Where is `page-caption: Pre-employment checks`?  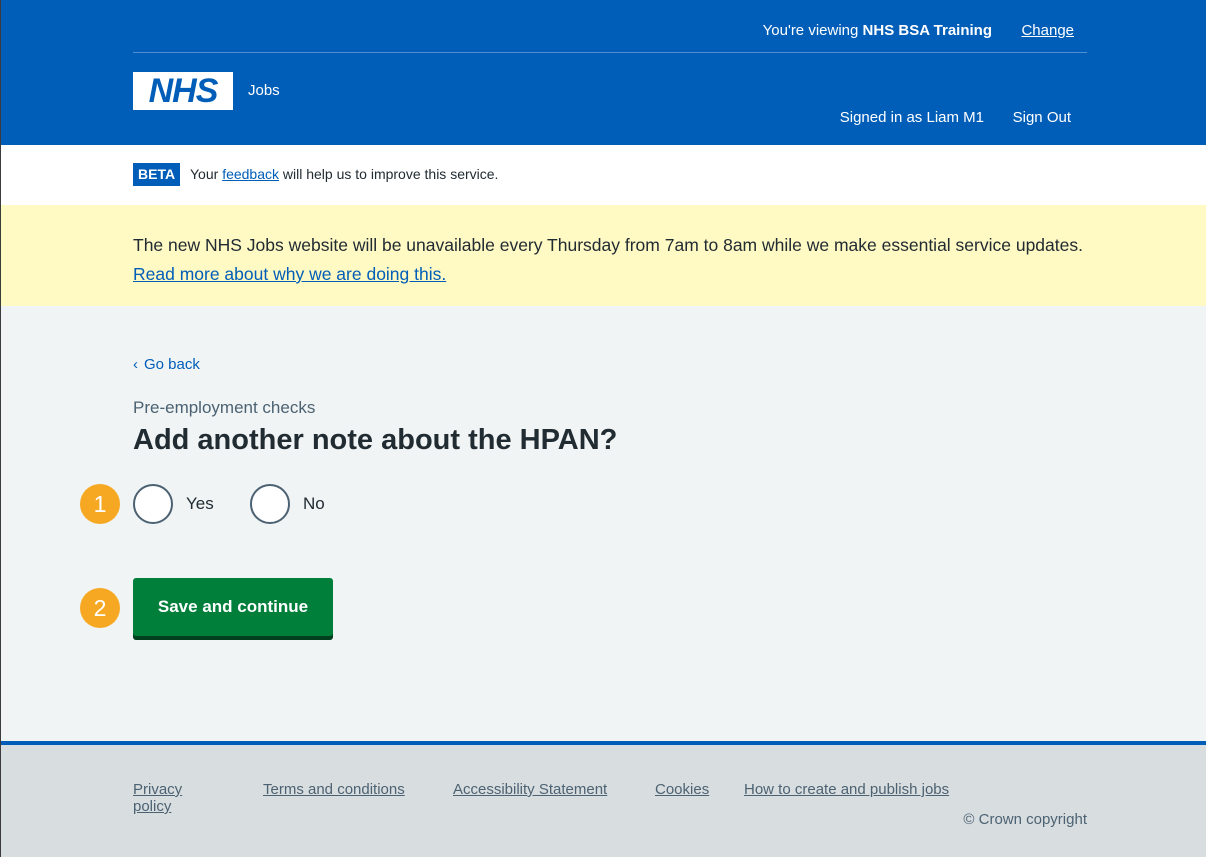 page-caption: Pre-employment checks is located at coordinates (224, 407).